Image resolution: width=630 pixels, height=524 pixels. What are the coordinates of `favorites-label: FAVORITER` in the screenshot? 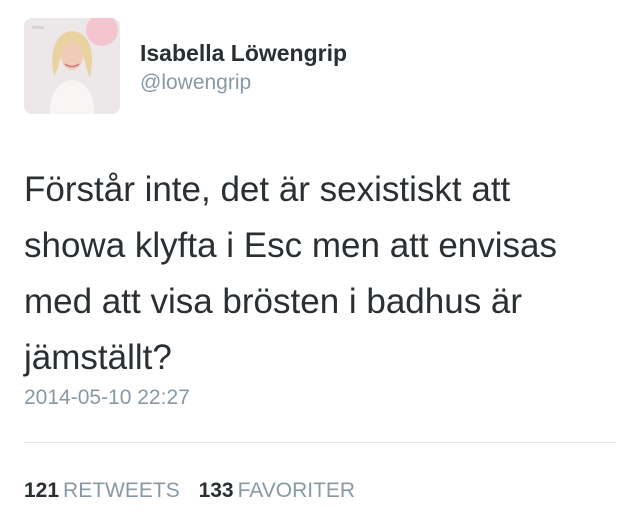 It's located at (296, 490).